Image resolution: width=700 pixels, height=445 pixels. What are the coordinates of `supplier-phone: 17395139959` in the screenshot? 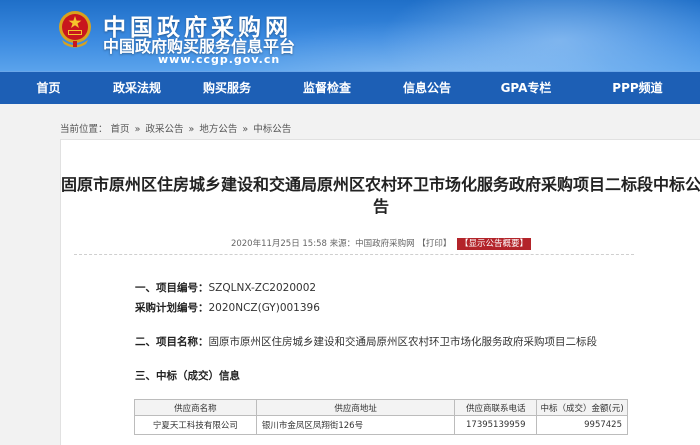 It's located at (496, 425).